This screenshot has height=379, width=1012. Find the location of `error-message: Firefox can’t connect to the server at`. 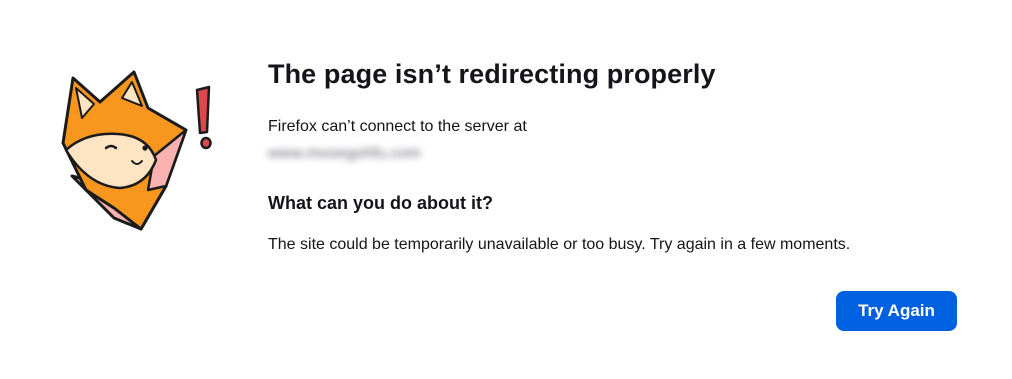

error-message: Firefox can’t connect to the server at is located at coordinates (397, 126).